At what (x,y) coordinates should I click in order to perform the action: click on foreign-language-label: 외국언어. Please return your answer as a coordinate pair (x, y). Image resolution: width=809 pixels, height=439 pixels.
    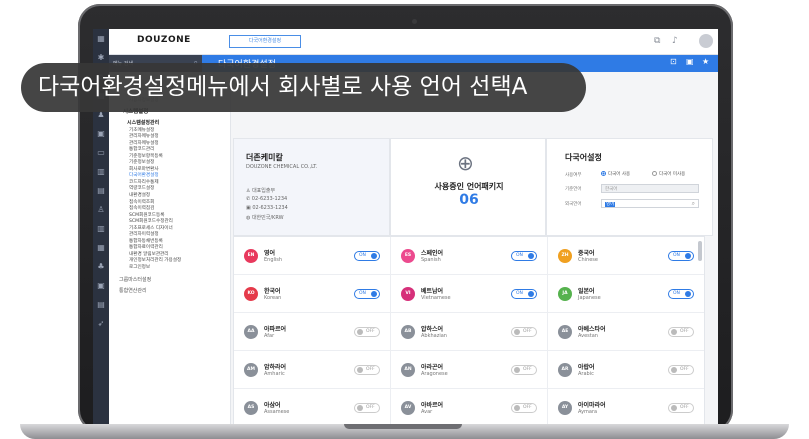
    Looking at the image, I should click on (573, 204).